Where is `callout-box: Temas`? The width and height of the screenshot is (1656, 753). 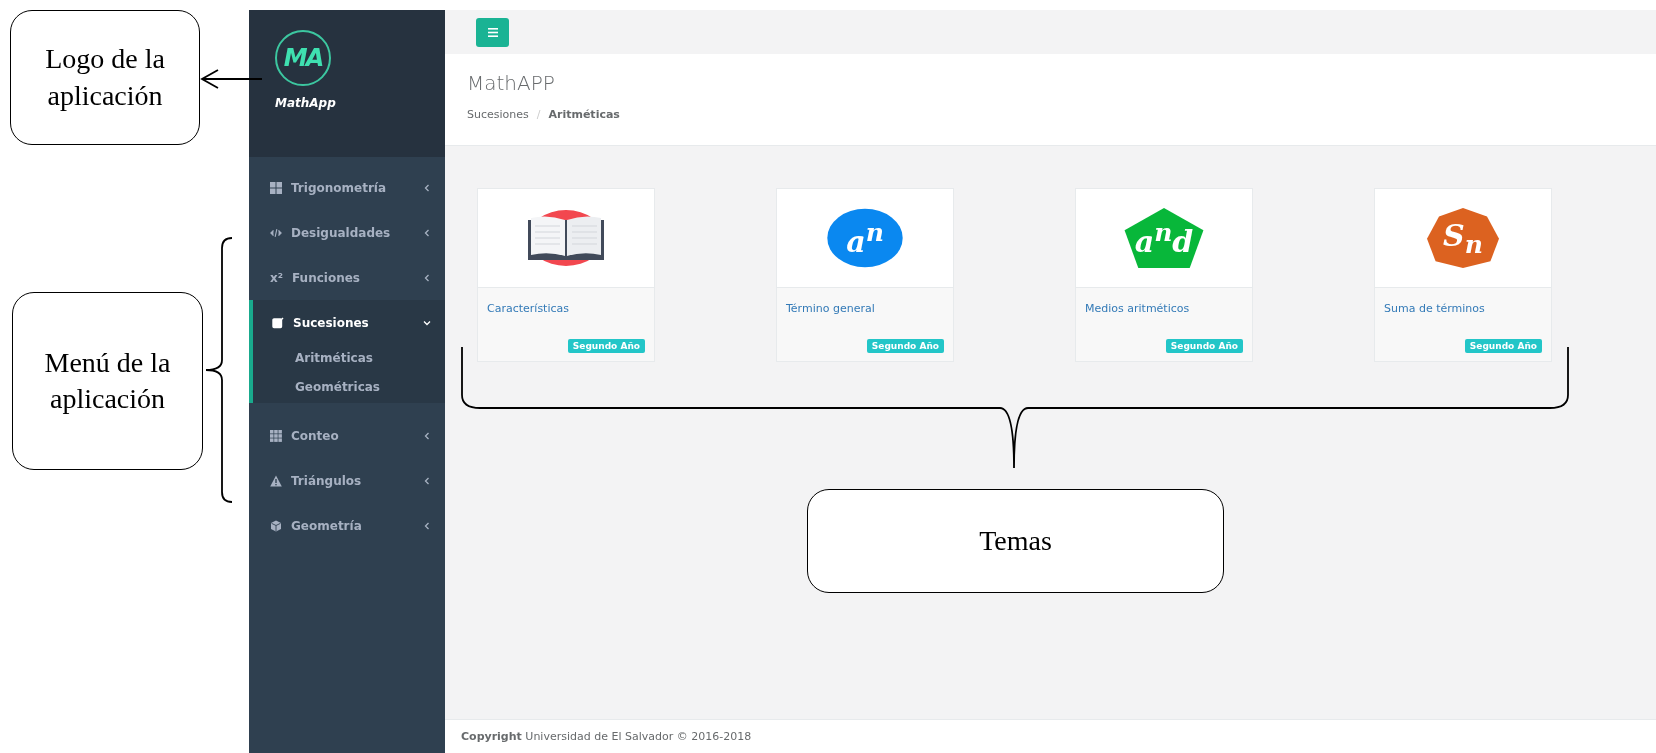 callout-box: Temas is located at coordinates (1015, 541).